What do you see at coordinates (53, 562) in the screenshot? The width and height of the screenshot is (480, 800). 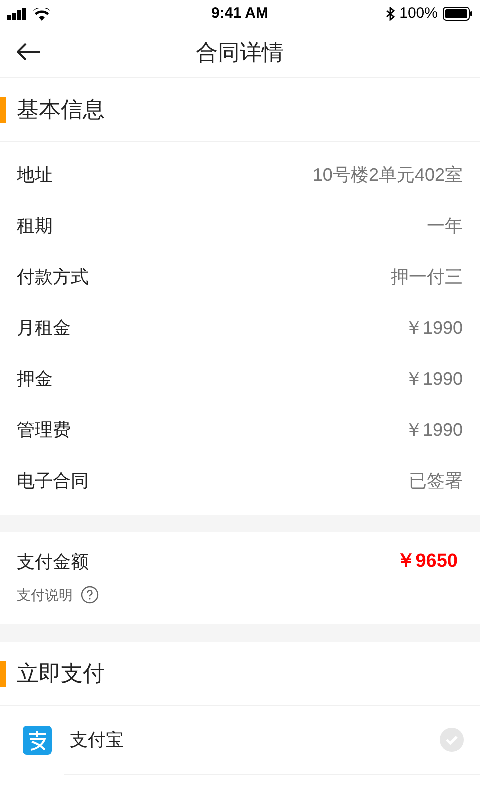 I see `amount-label: 支付金额` at bounding box center [53, 562].